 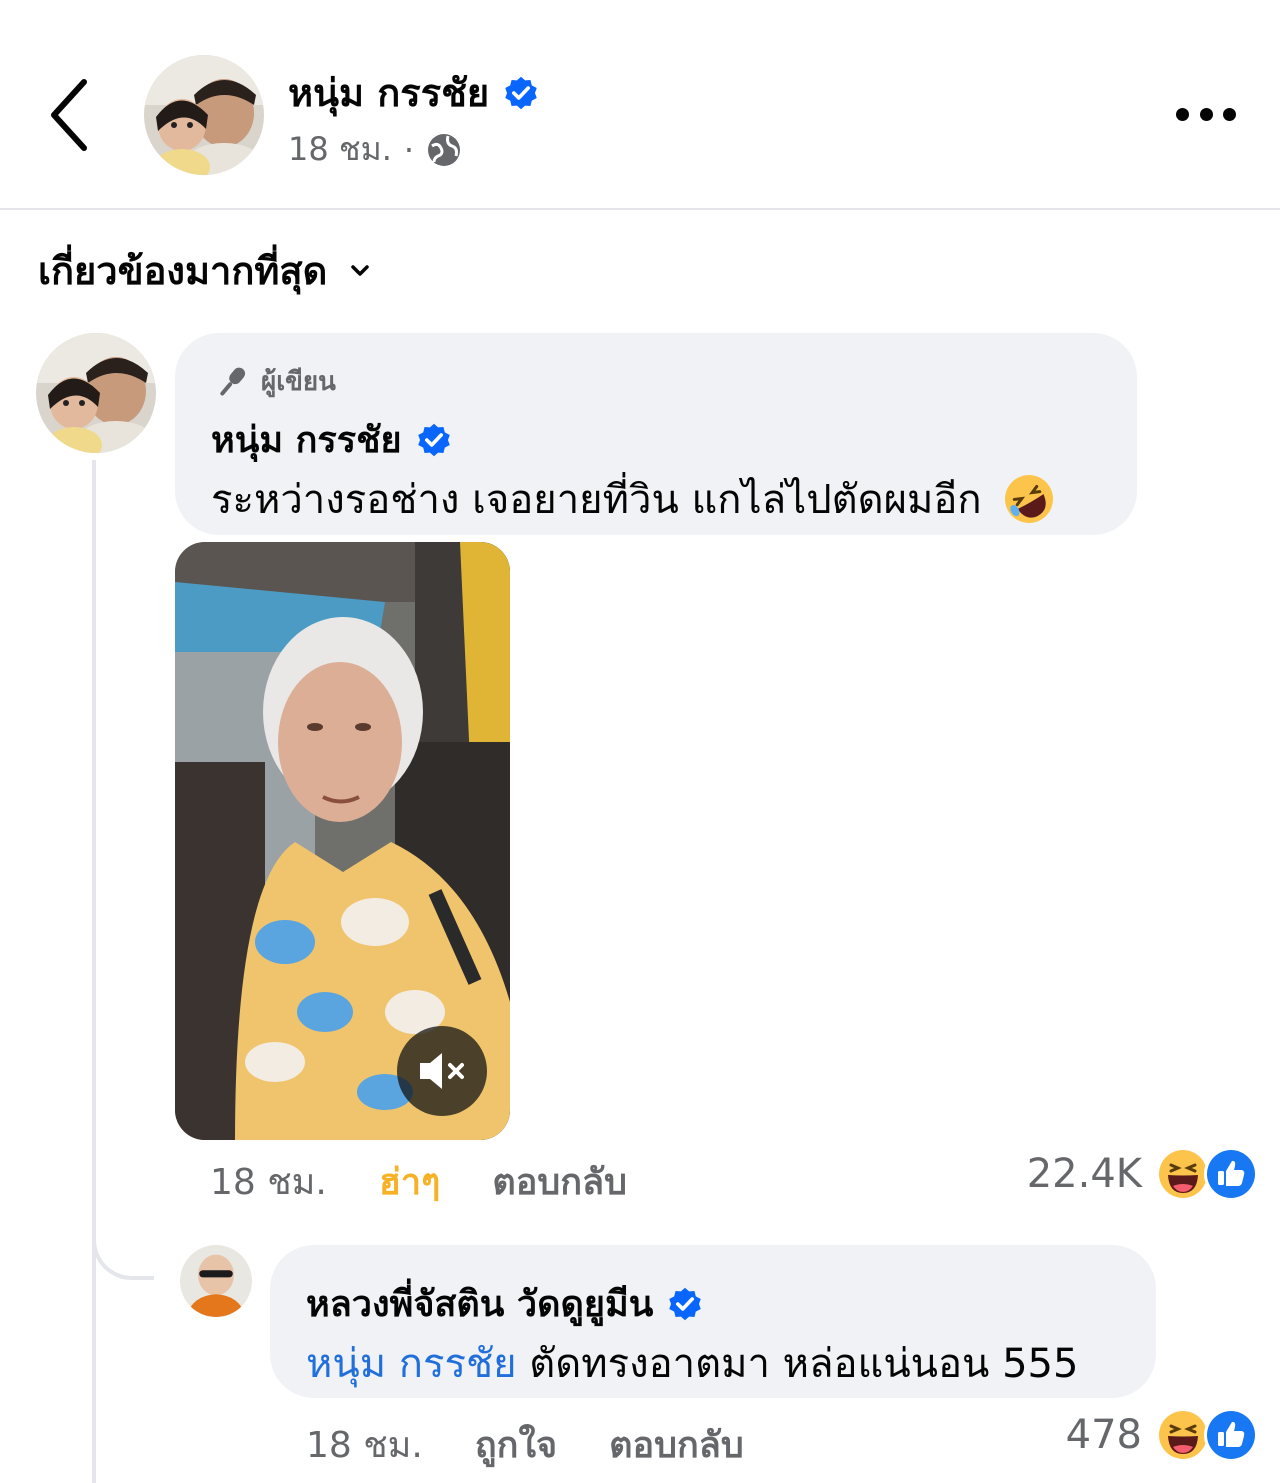 I want to click on reaction-count: 22.4K, so click(x=1084, y=1174).